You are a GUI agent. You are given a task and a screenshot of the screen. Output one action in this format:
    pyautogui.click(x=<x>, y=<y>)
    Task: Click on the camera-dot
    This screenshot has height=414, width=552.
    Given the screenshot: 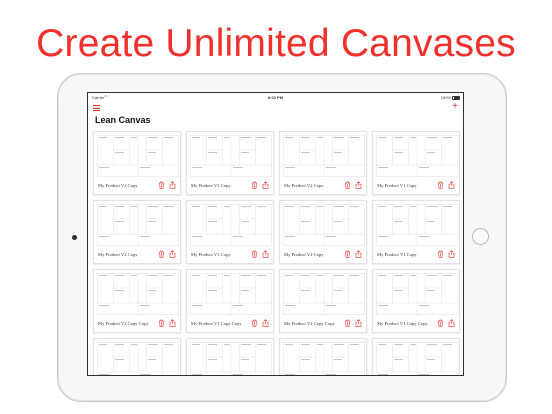 What is the action you would take?
    pyautogui.click(x=74, y=237)
    